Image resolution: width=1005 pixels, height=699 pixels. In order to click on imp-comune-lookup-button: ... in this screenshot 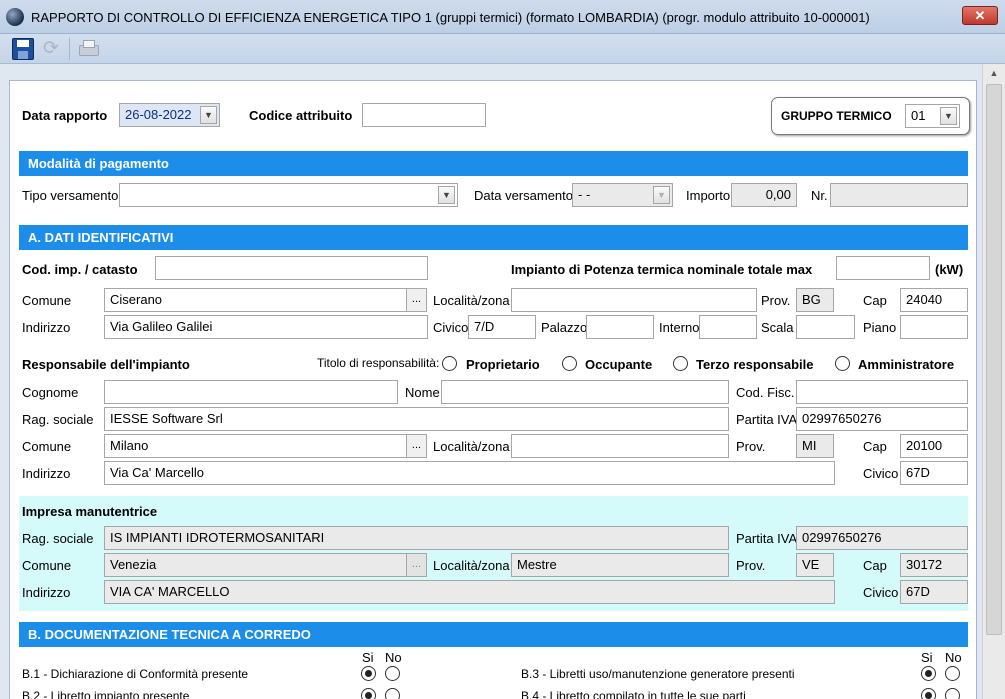, I will do `click(416, 565)`.